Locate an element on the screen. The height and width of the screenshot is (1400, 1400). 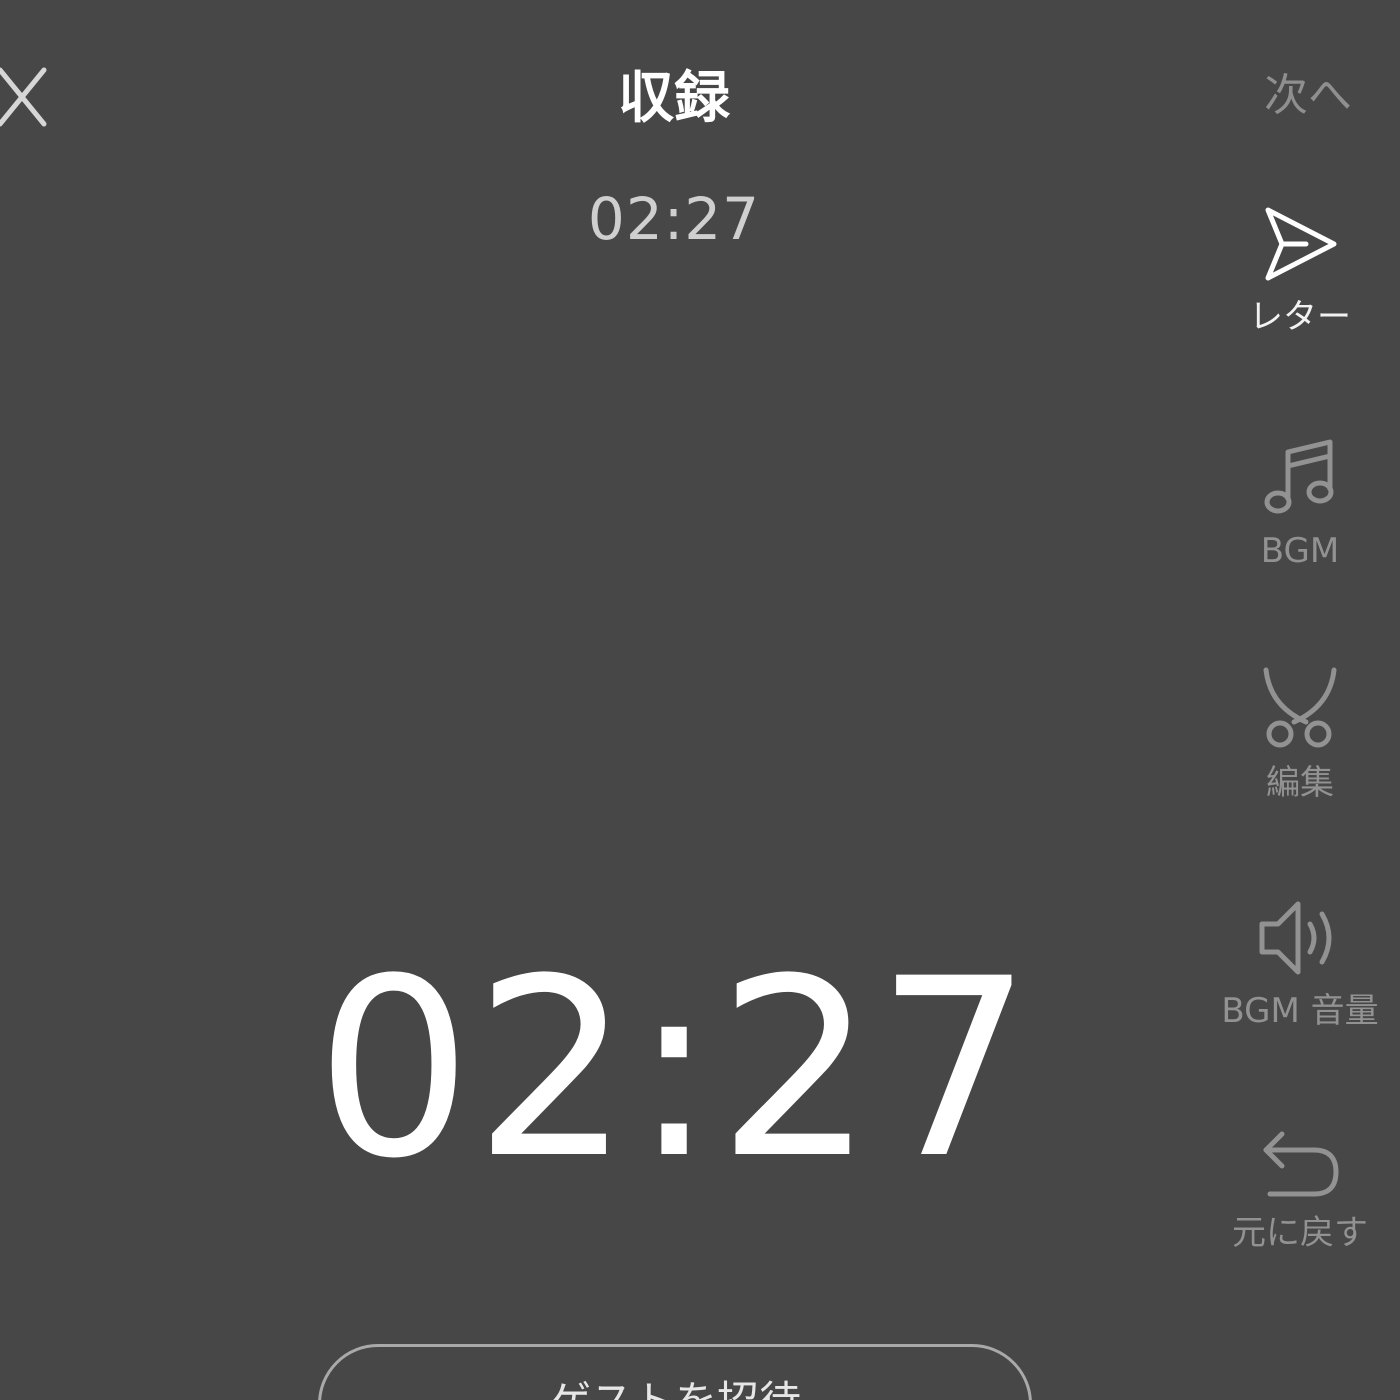
undo-icon is located at coordinates (1301, 1164).